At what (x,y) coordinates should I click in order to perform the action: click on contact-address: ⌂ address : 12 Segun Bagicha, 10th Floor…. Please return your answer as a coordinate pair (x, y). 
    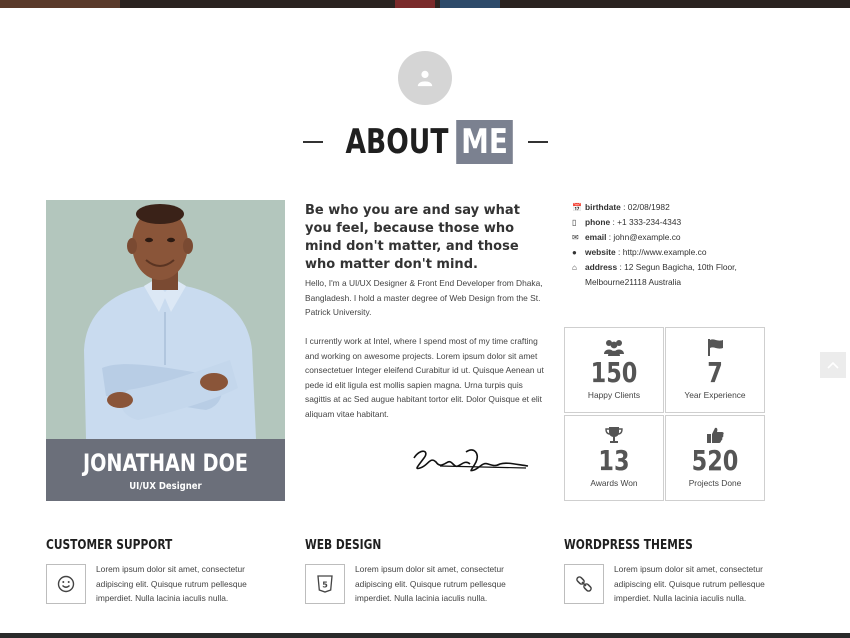
    Looking at the image, I should click on (672, 275).